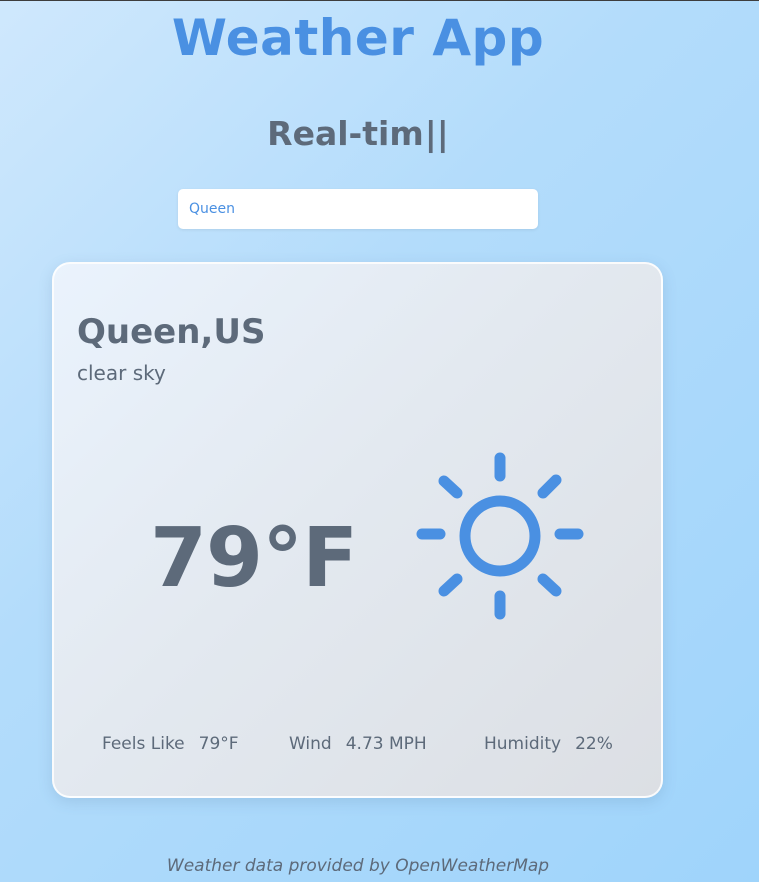 The width and height of the screenshot is (759, 882). I want to click on feels-like-stat: Feels Like 79°F, so click(170, 744).